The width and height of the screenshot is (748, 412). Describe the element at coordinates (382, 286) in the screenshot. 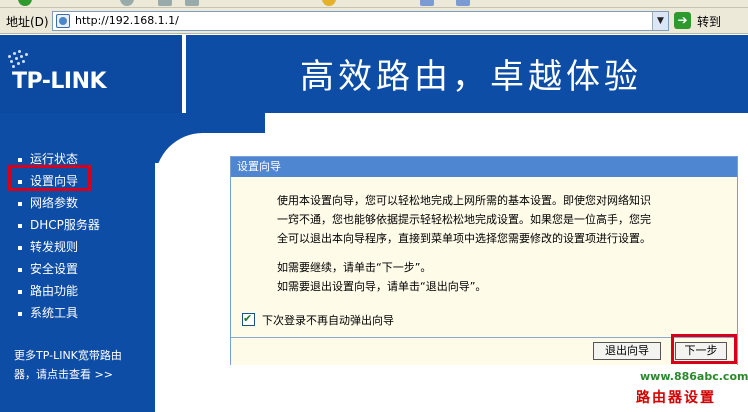

I see `exit-hint: 如需要退出设置向导，请单击“退出向导”。` at that location.